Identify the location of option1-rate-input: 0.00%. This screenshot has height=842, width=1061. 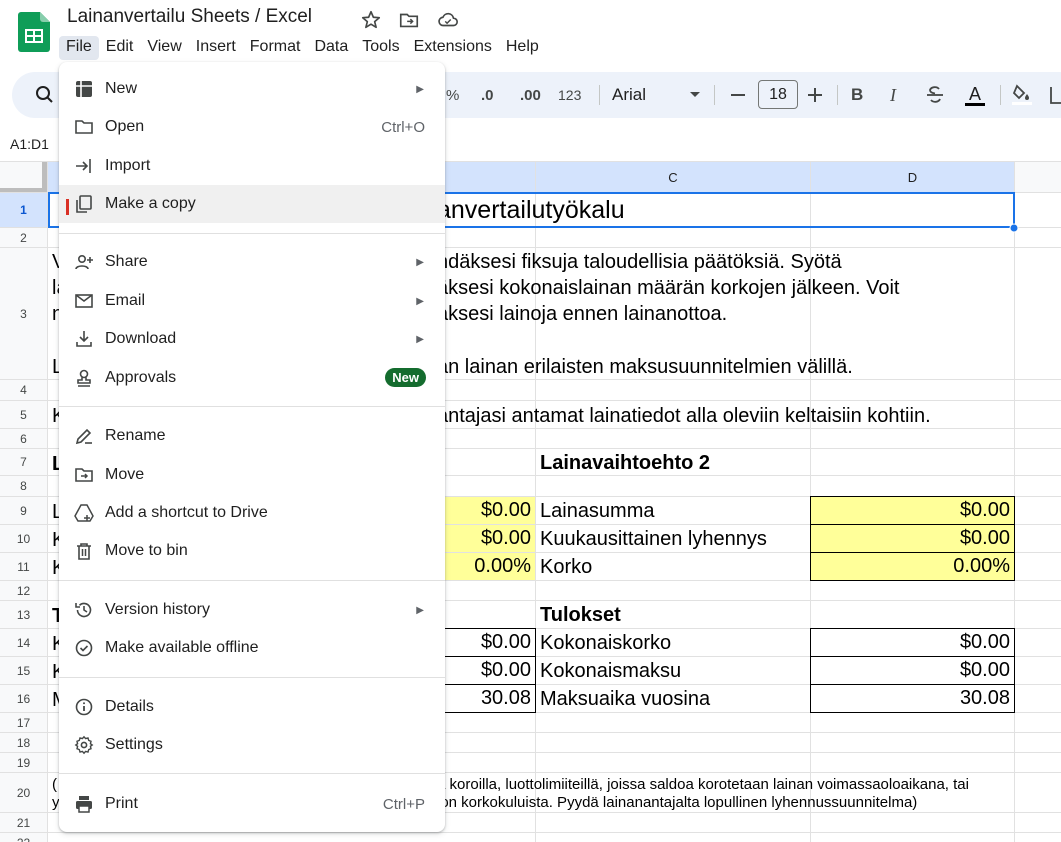
(486, 566).